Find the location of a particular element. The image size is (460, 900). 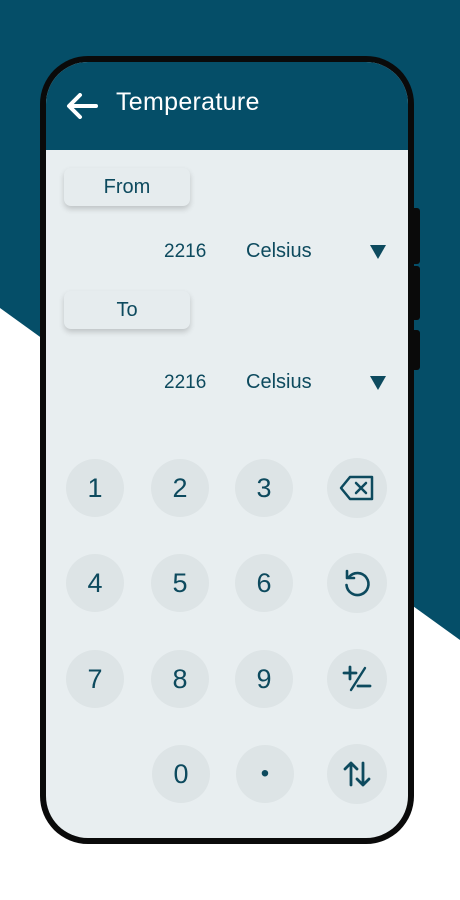

backspace-icon is located at coordinates (357, 488).